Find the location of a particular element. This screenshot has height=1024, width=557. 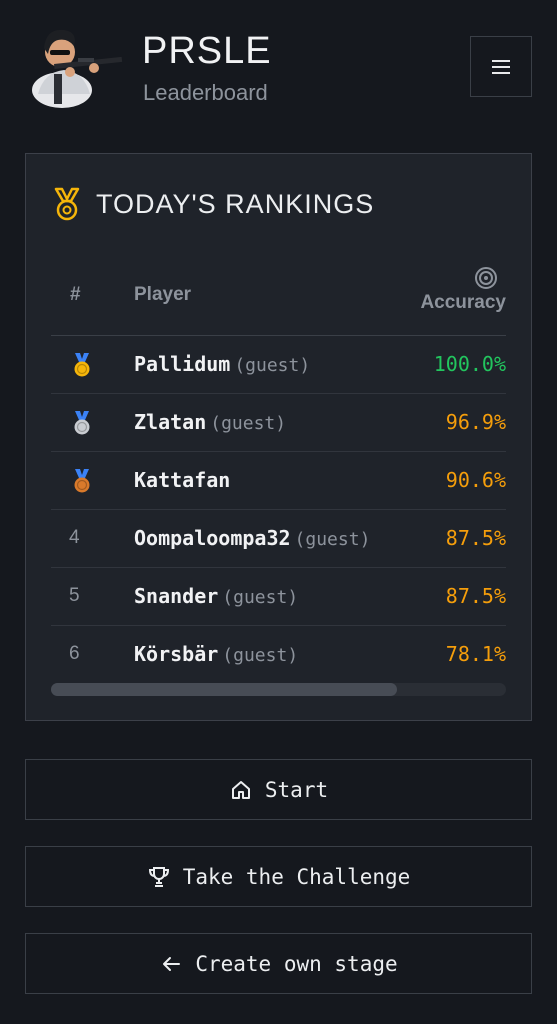

player-name: Körsbär is located at coordinates (176, 654).